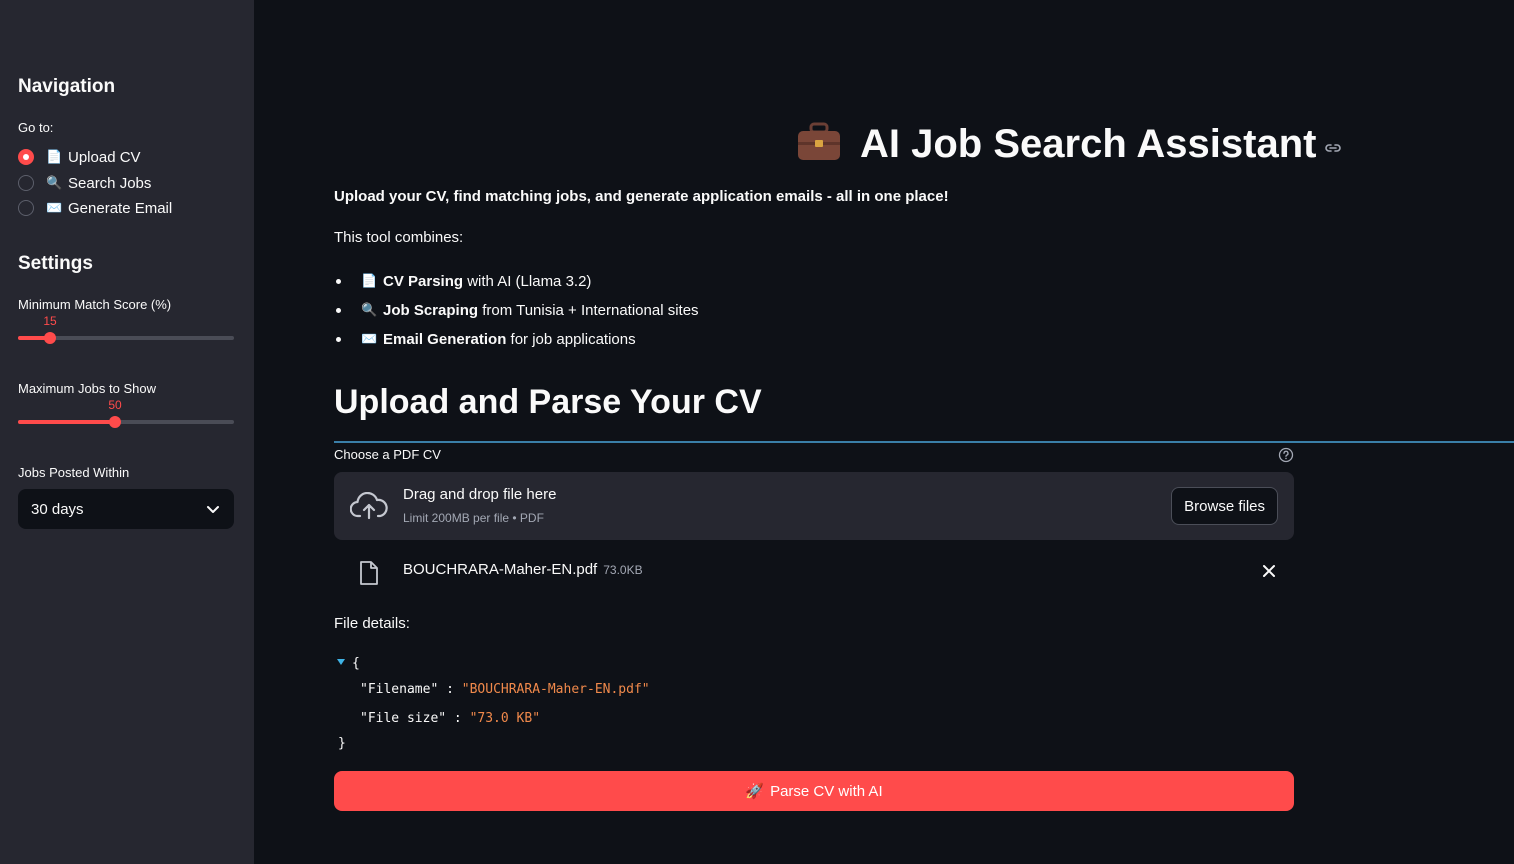 The image size is (1514, 864). What do you see at coordinates (341, 662) in the screenshot?
I see `caret-down-icon` at bounding box center [341, 662].